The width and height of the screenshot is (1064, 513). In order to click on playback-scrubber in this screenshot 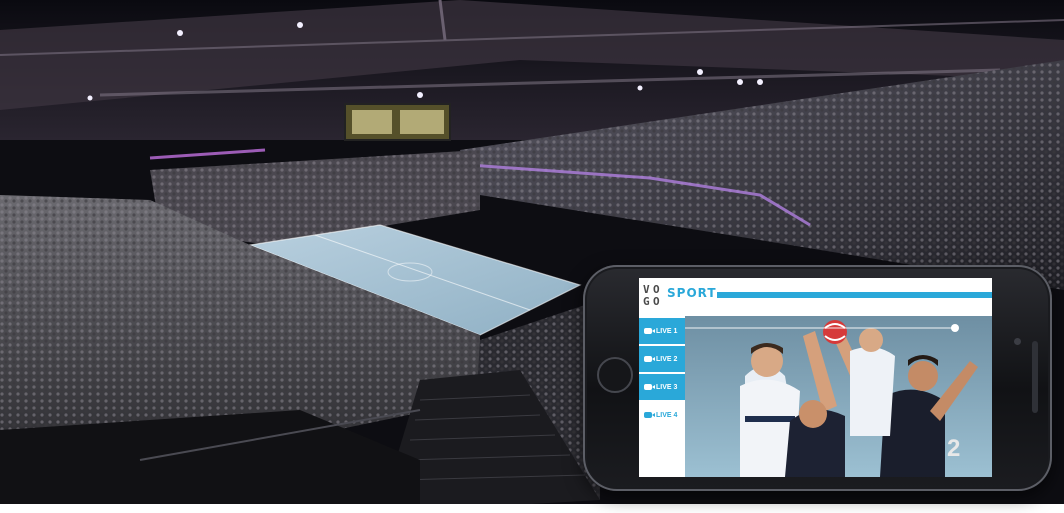, I will do `click(955, 328)`.